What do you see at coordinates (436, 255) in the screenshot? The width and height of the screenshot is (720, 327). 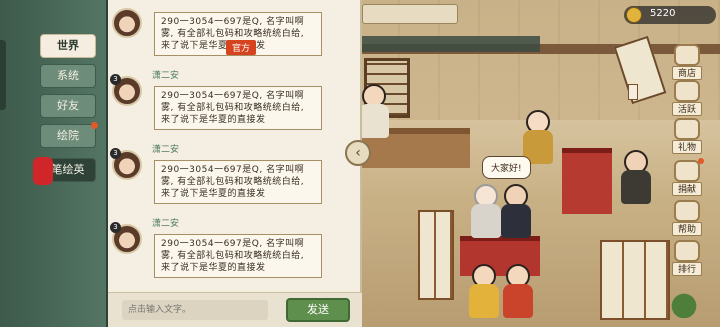 I see `scene-folding-screen` at bounding box center [436, 255].